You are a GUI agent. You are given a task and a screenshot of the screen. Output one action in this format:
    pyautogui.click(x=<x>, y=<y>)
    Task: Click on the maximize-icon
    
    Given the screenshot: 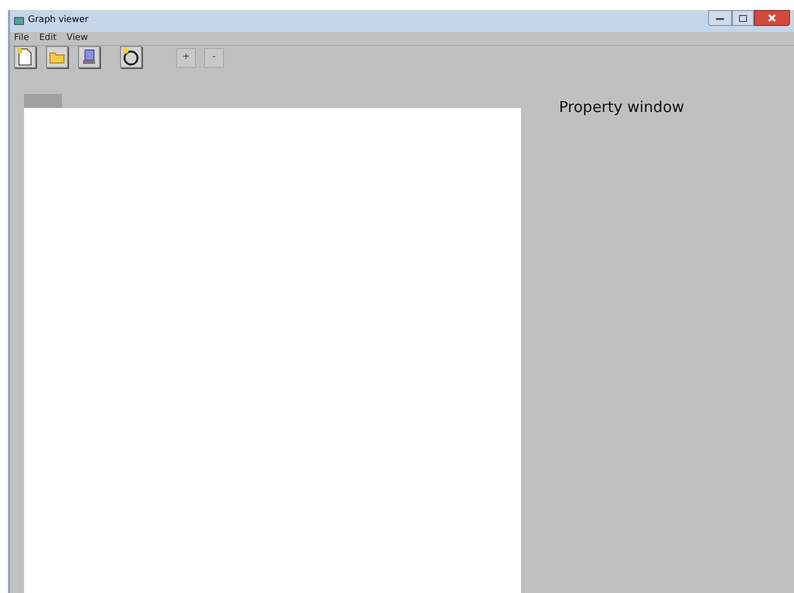 What is the action you would take?
    pyautogui.click(x=743, y=18)
    